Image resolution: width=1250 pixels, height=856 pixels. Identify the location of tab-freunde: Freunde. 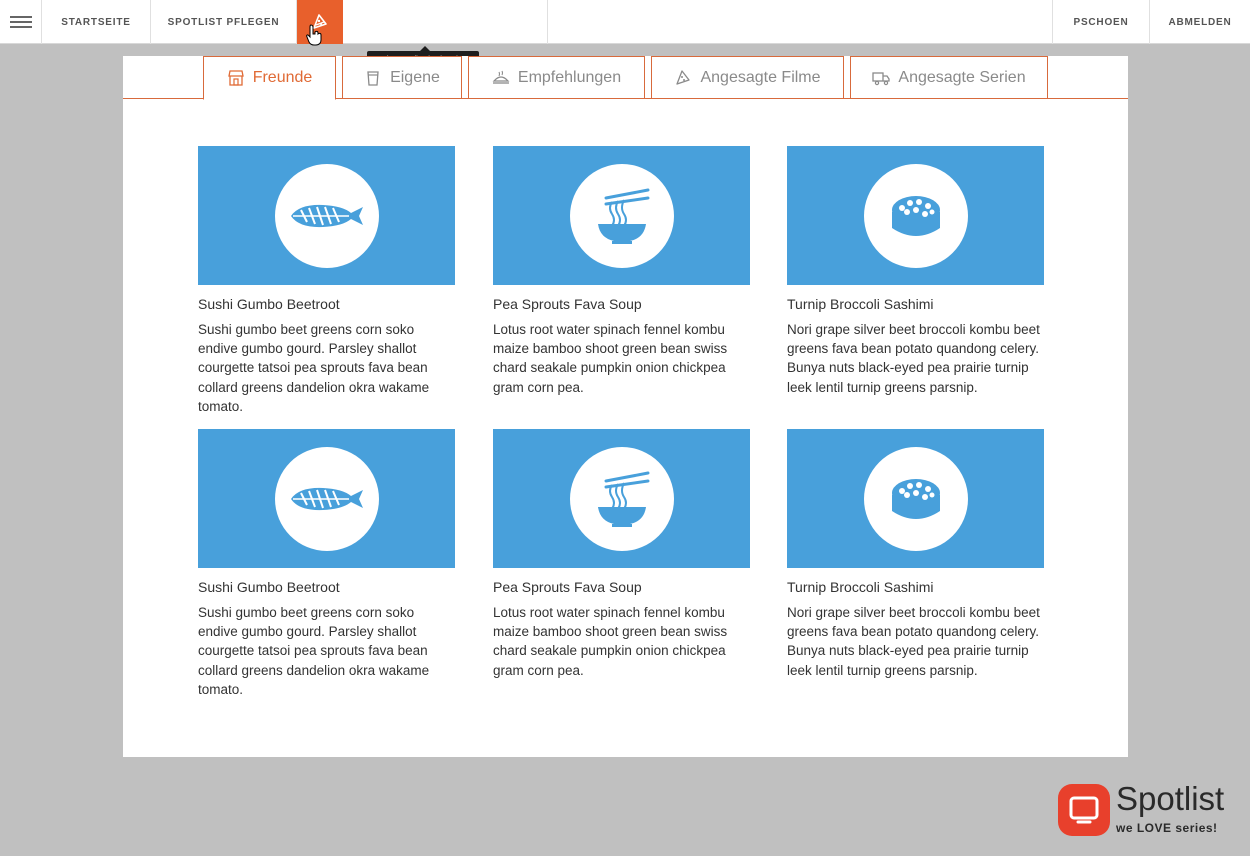
(269, 78).